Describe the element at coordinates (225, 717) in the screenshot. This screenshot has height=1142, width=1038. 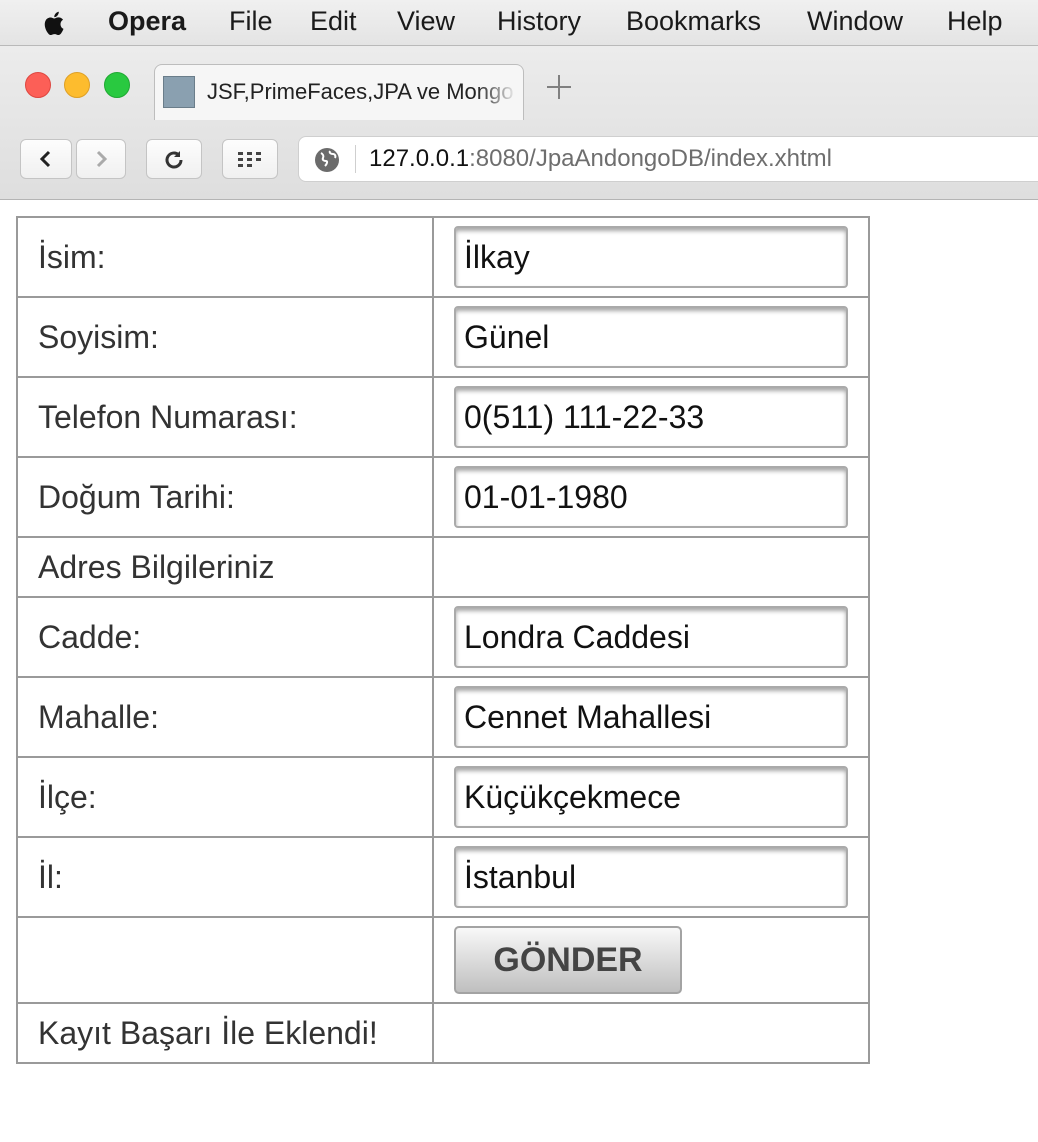
I see `neighborhood-label: Mahalle:` at that location.